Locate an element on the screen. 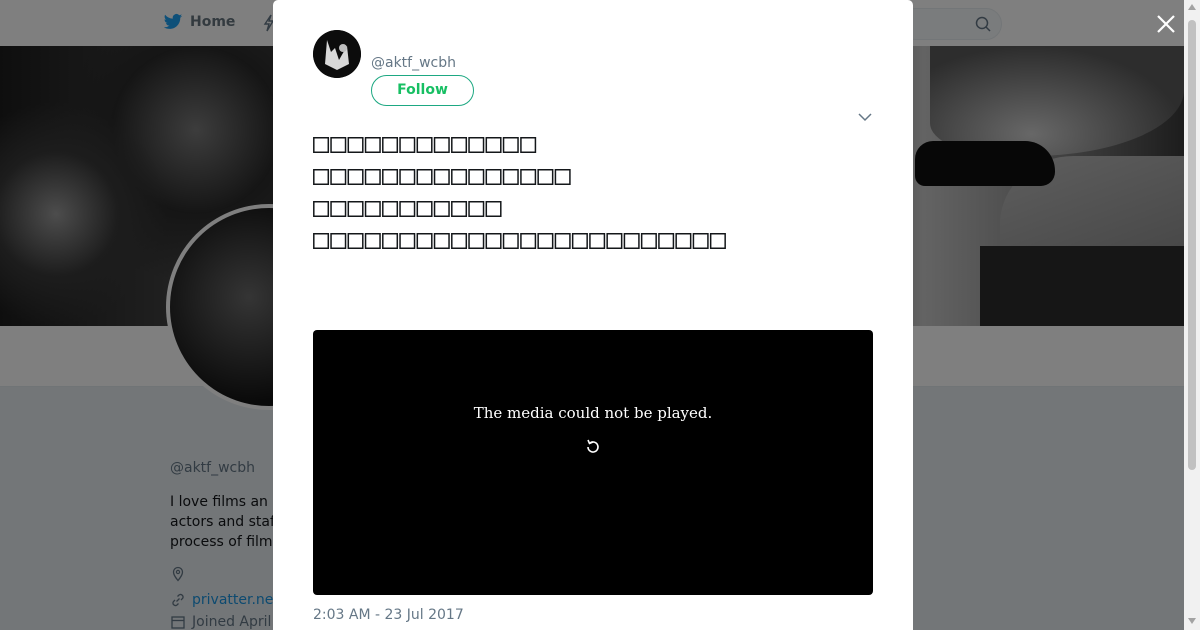 This screenshot has height=630, width=1200. retry-icon is located at coordinates (593, 447).